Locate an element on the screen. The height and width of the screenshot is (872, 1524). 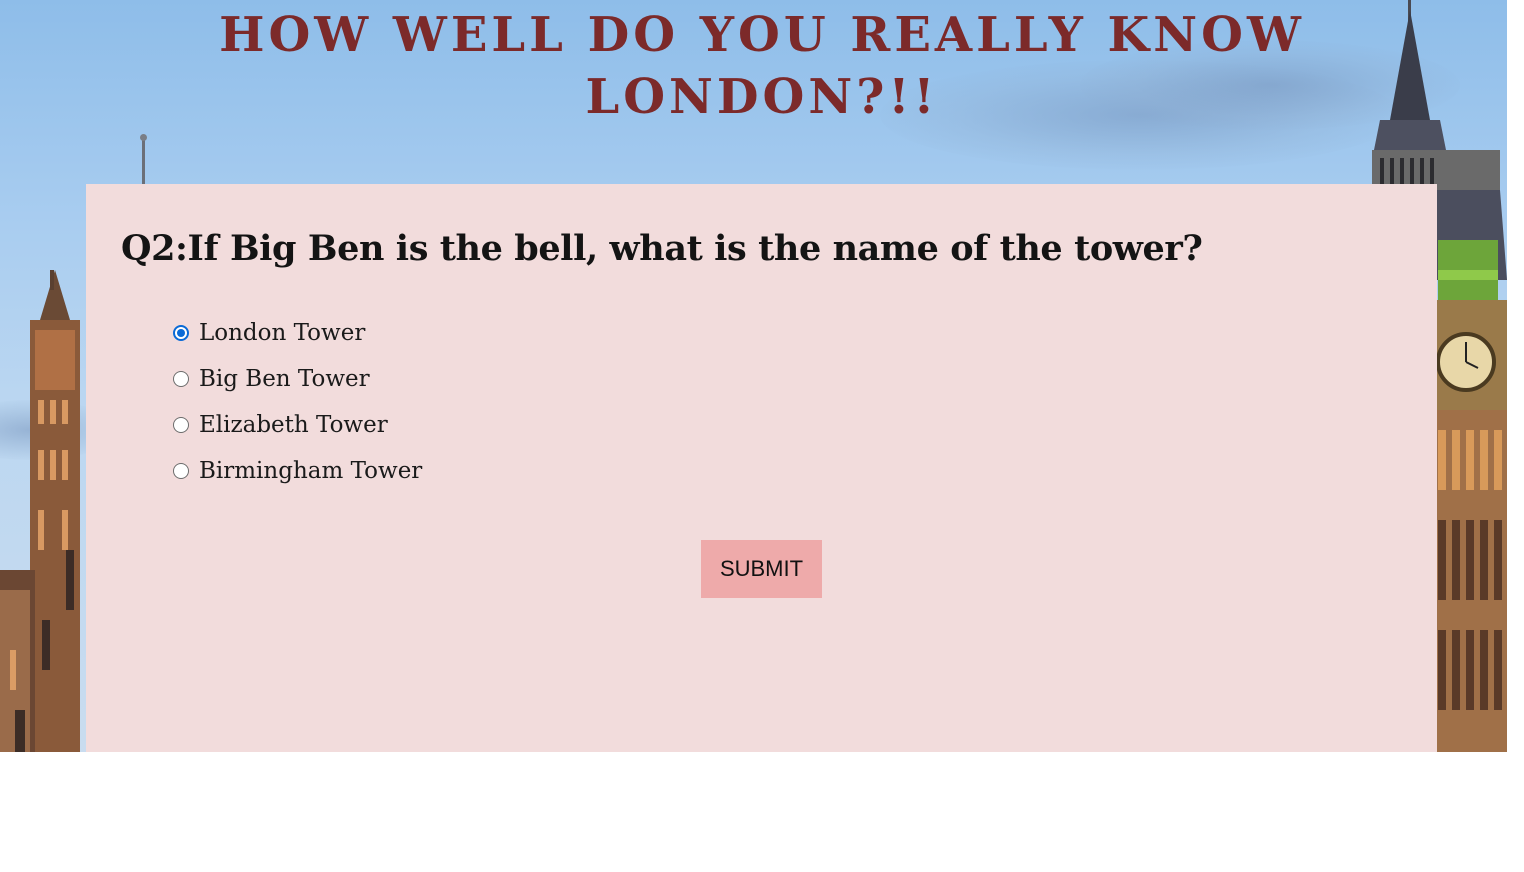
page-title-line-2: LONDON?!! is located at coordinates (762, 97).